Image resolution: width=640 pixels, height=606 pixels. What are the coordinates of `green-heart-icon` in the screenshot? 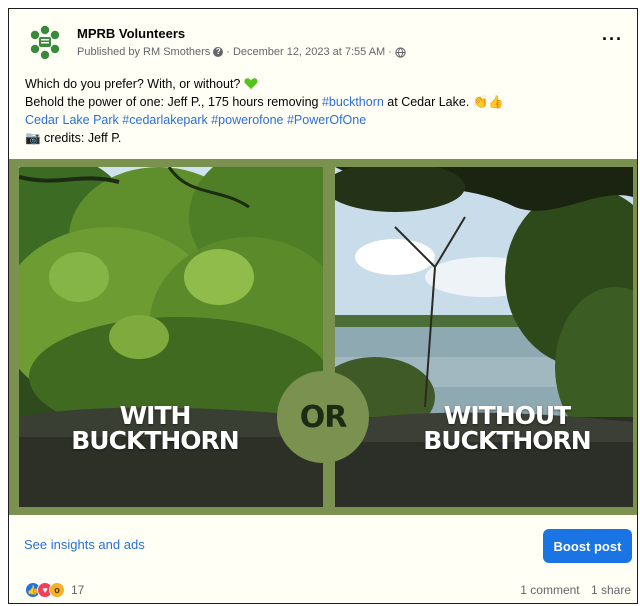 It's located at (251, 84).